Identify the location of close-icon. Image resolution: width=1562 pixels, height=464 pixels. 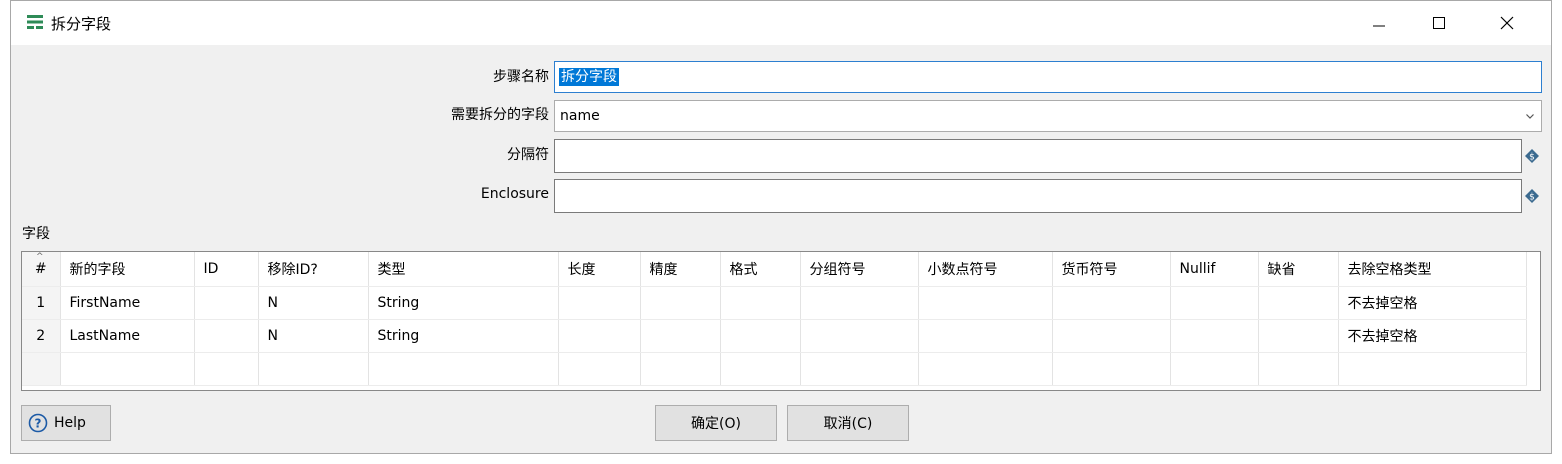
(1507, 23).